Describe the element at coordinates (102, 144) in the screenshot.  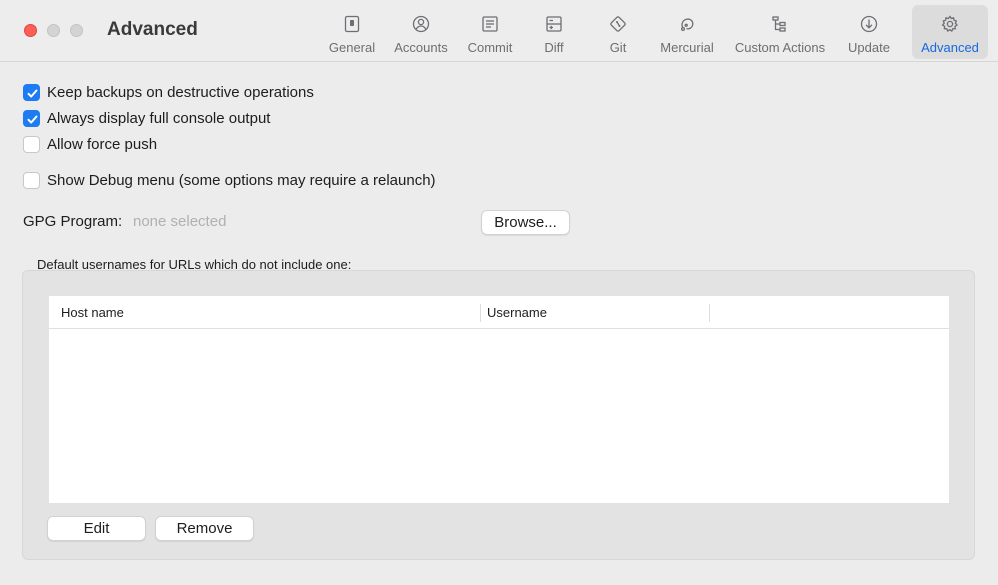
I see `allow-force-push-label: Allow force push` at that location.